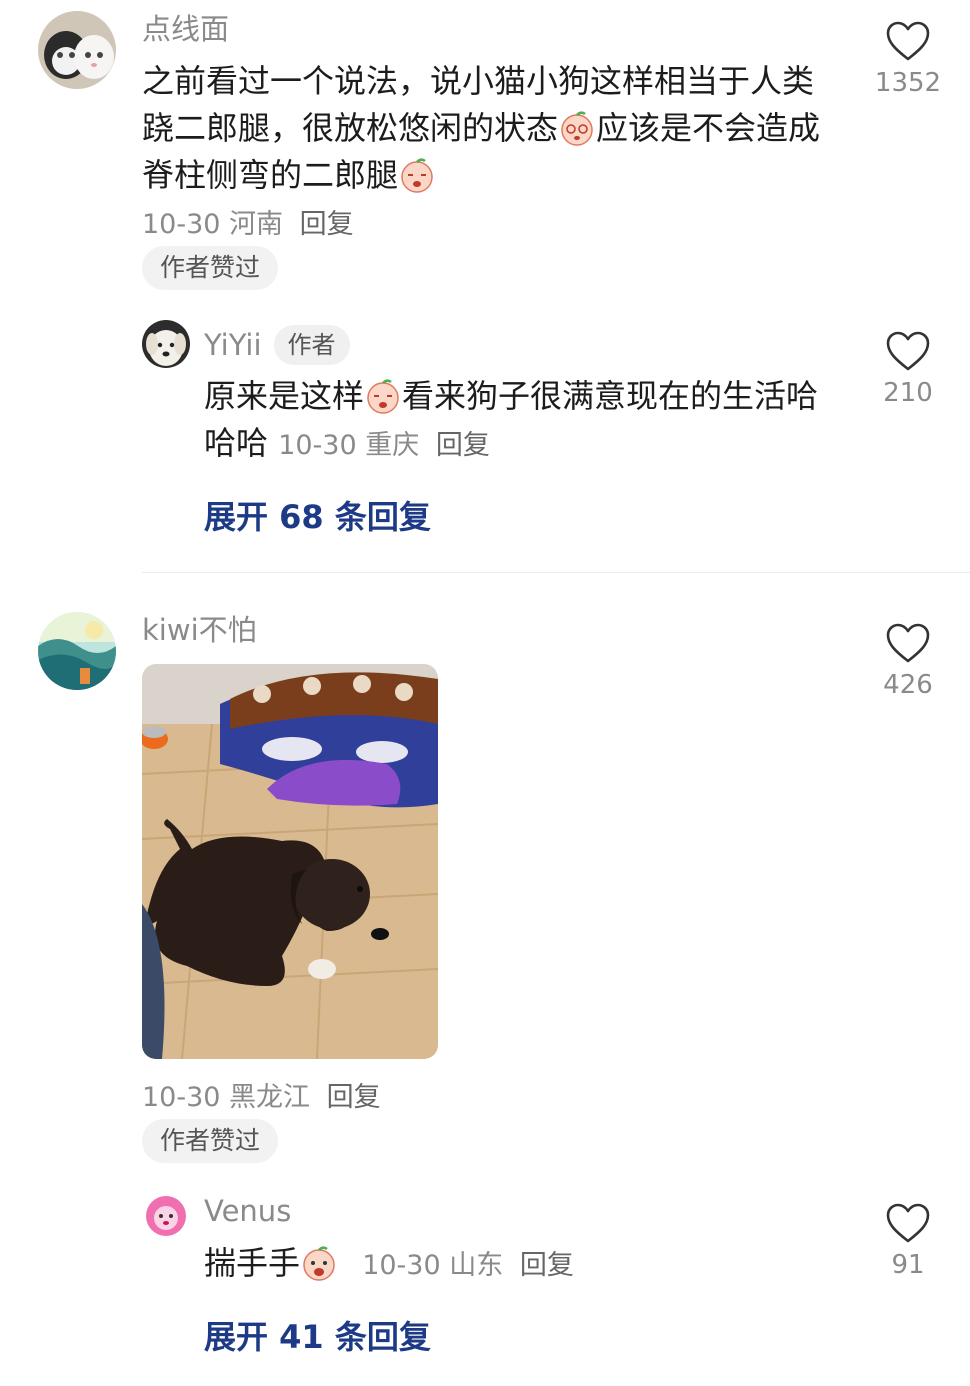 The height and width of the screenshot is (1386, 970). What do you see at coordinates (199, 630) in the screenshot?
I see `comment-username: kiwi不怕` at bounding box center [199, 630].